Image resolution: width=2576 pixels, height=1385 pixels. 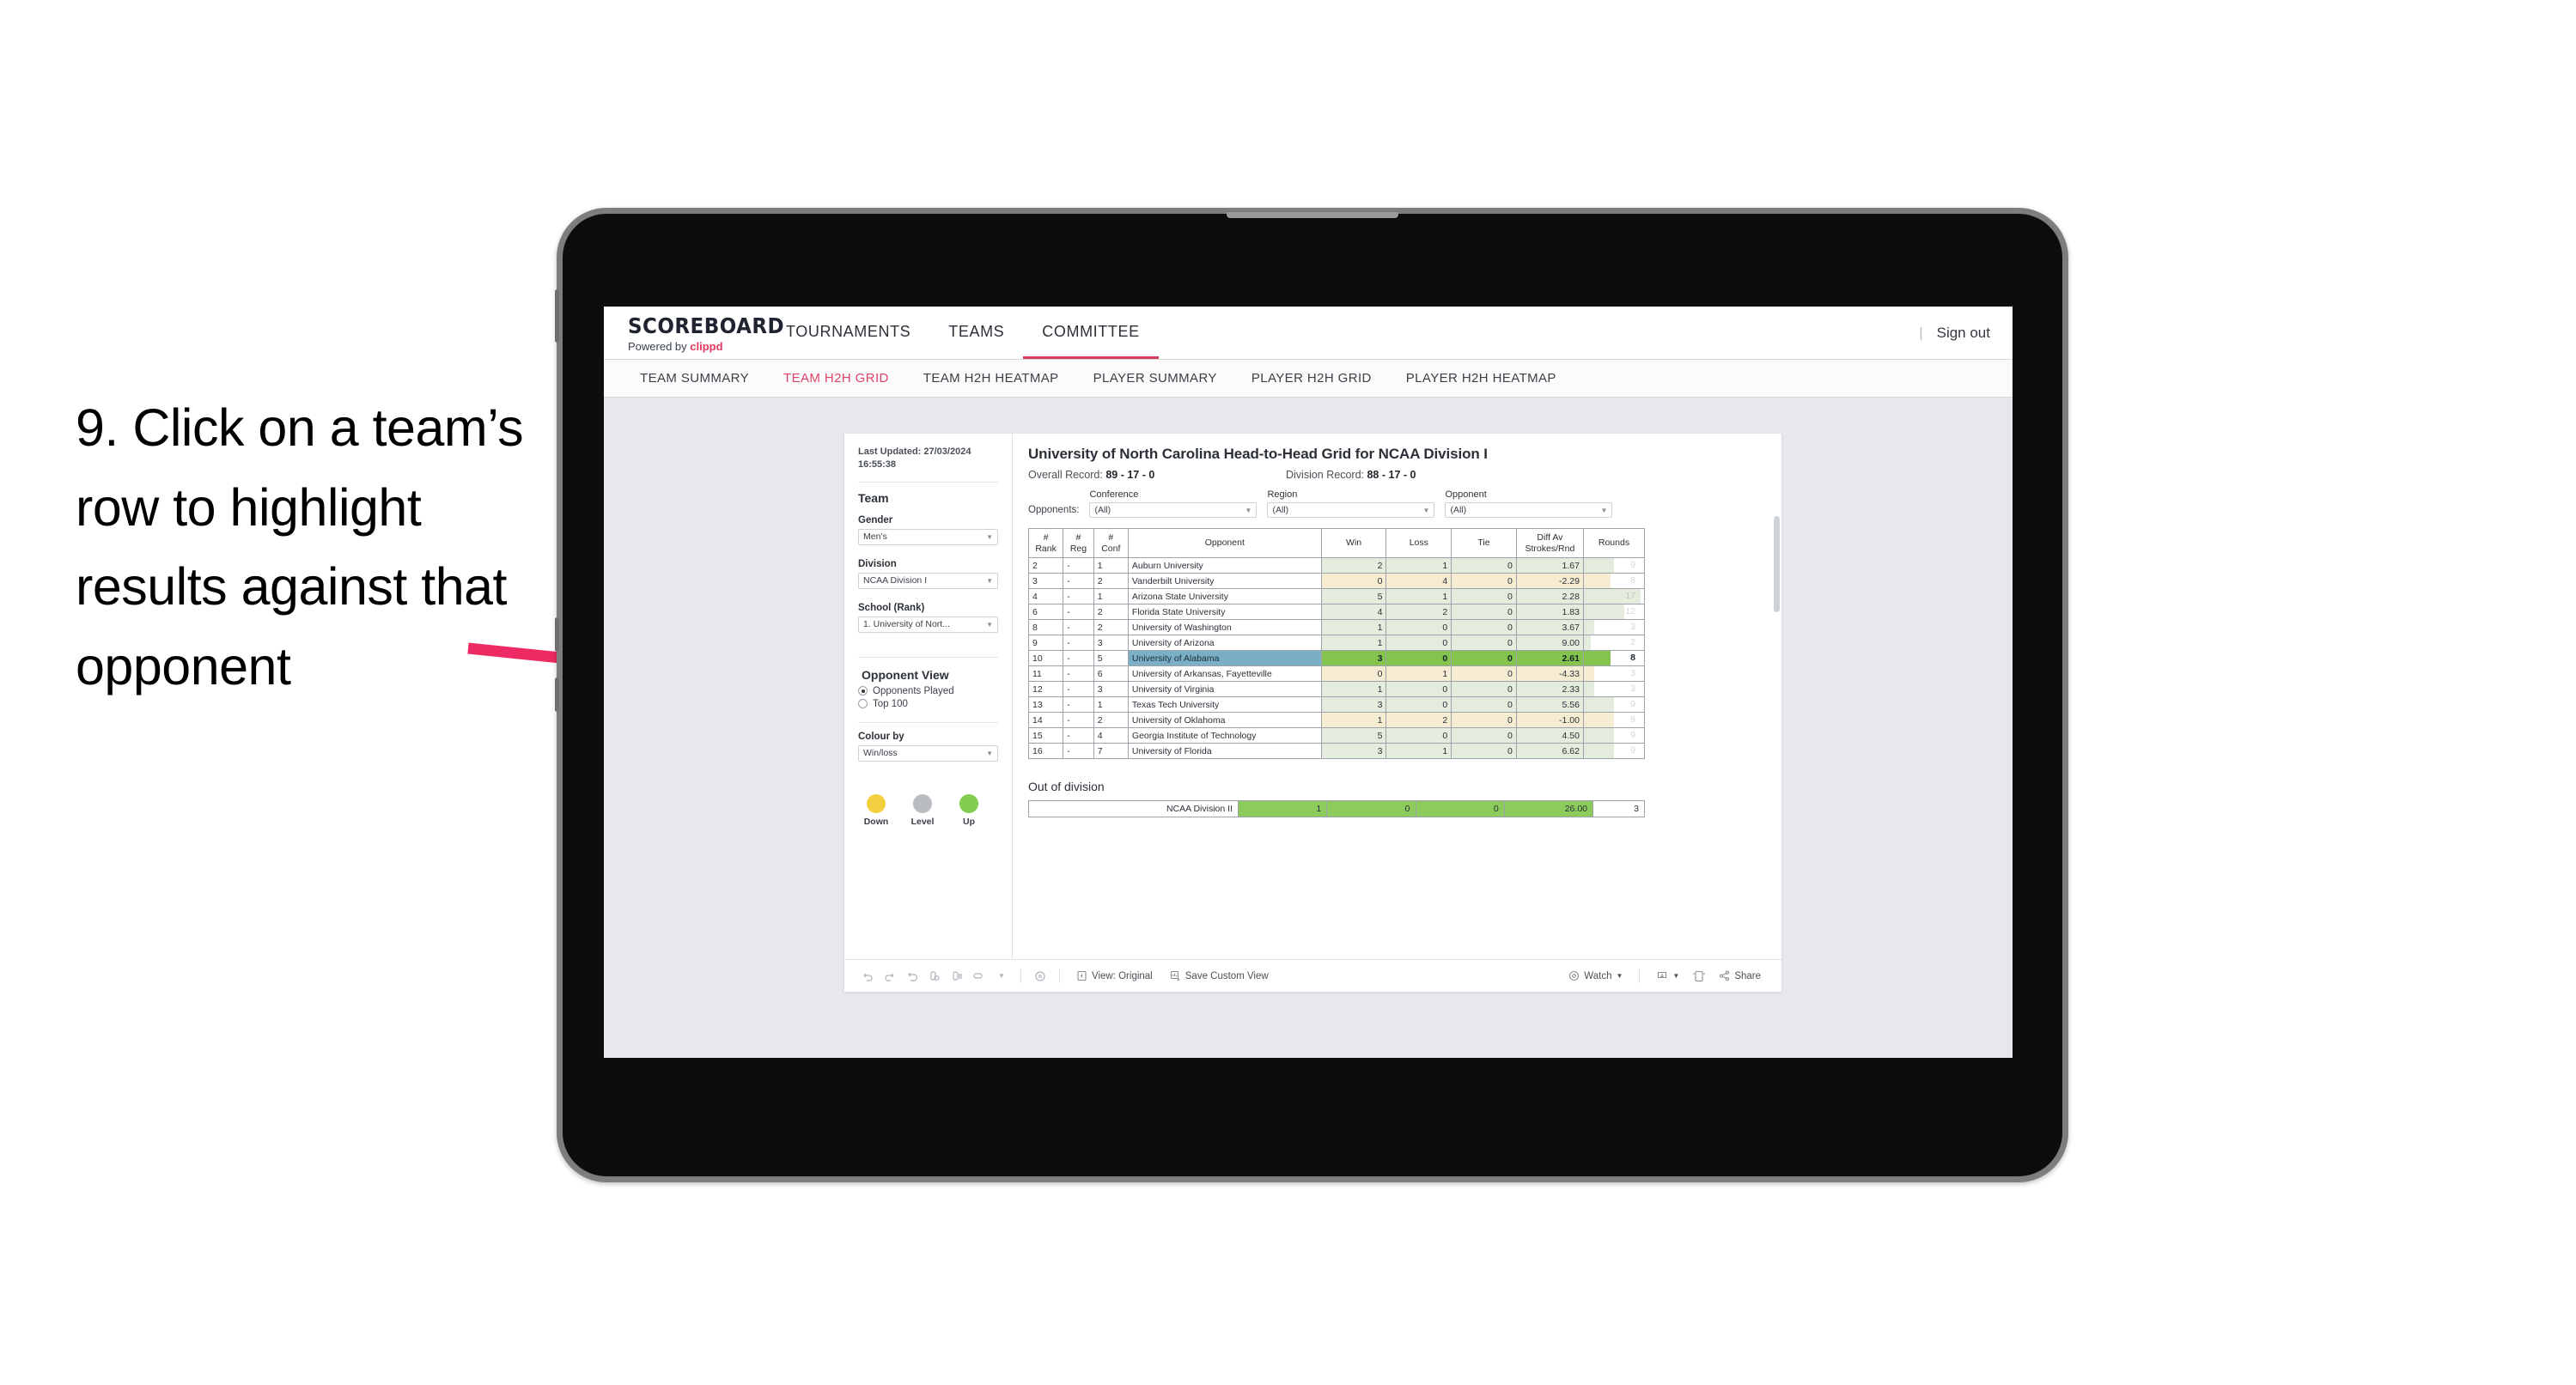 I want to click on radio-opponents-played-label: Opponents Played, so click(x=913, y=690).